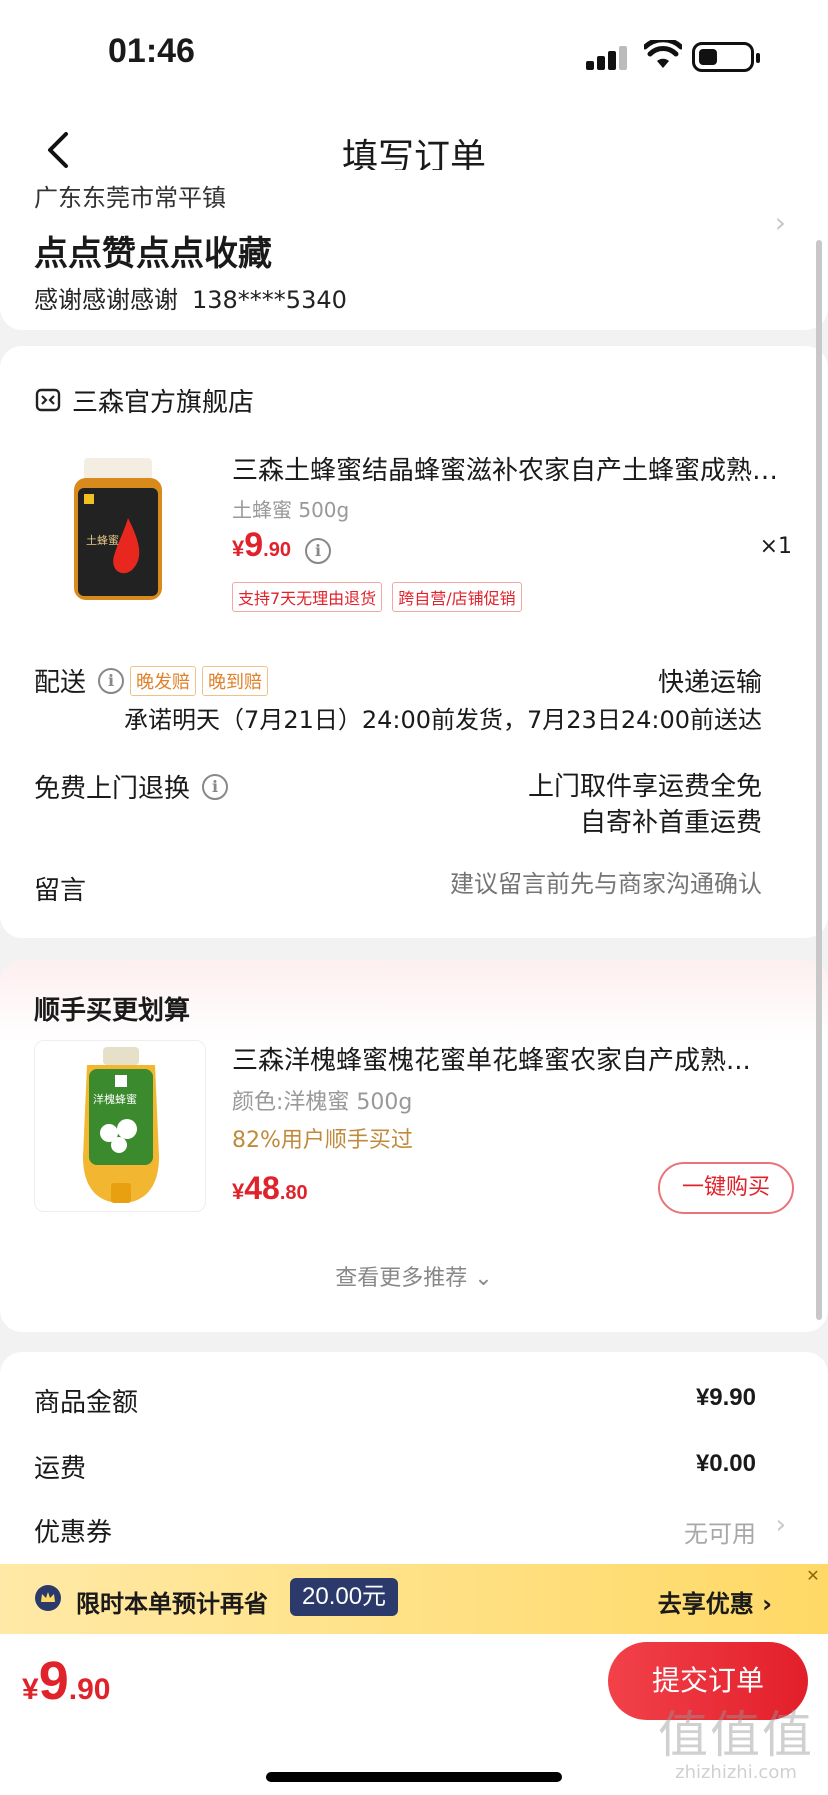 The image size is (828, 1795). What do you see at coordinates (60, 683) in the screenshot?
I see `delivery-label: 配送` at bounding box center [60, 683].